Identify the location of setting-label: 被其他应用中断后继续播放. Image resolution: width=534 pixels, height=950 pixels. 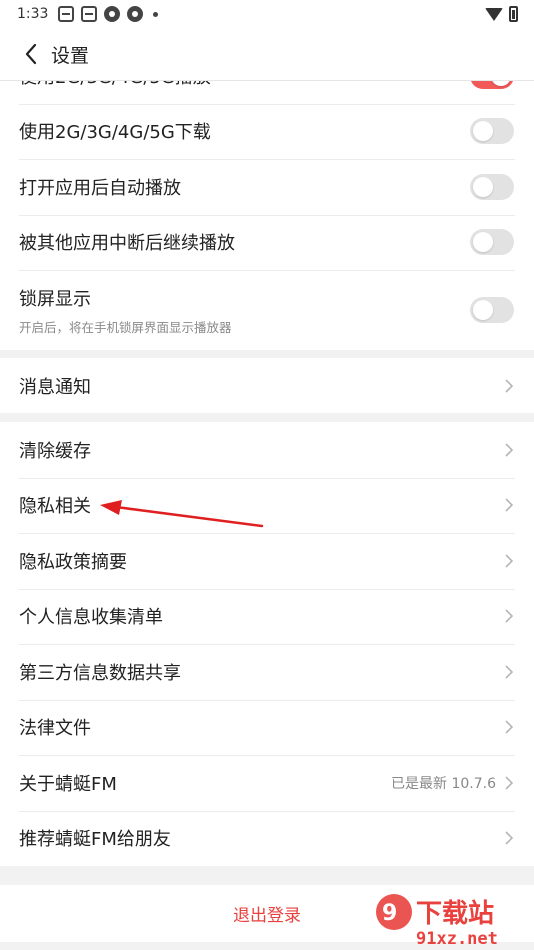
(127, 244).